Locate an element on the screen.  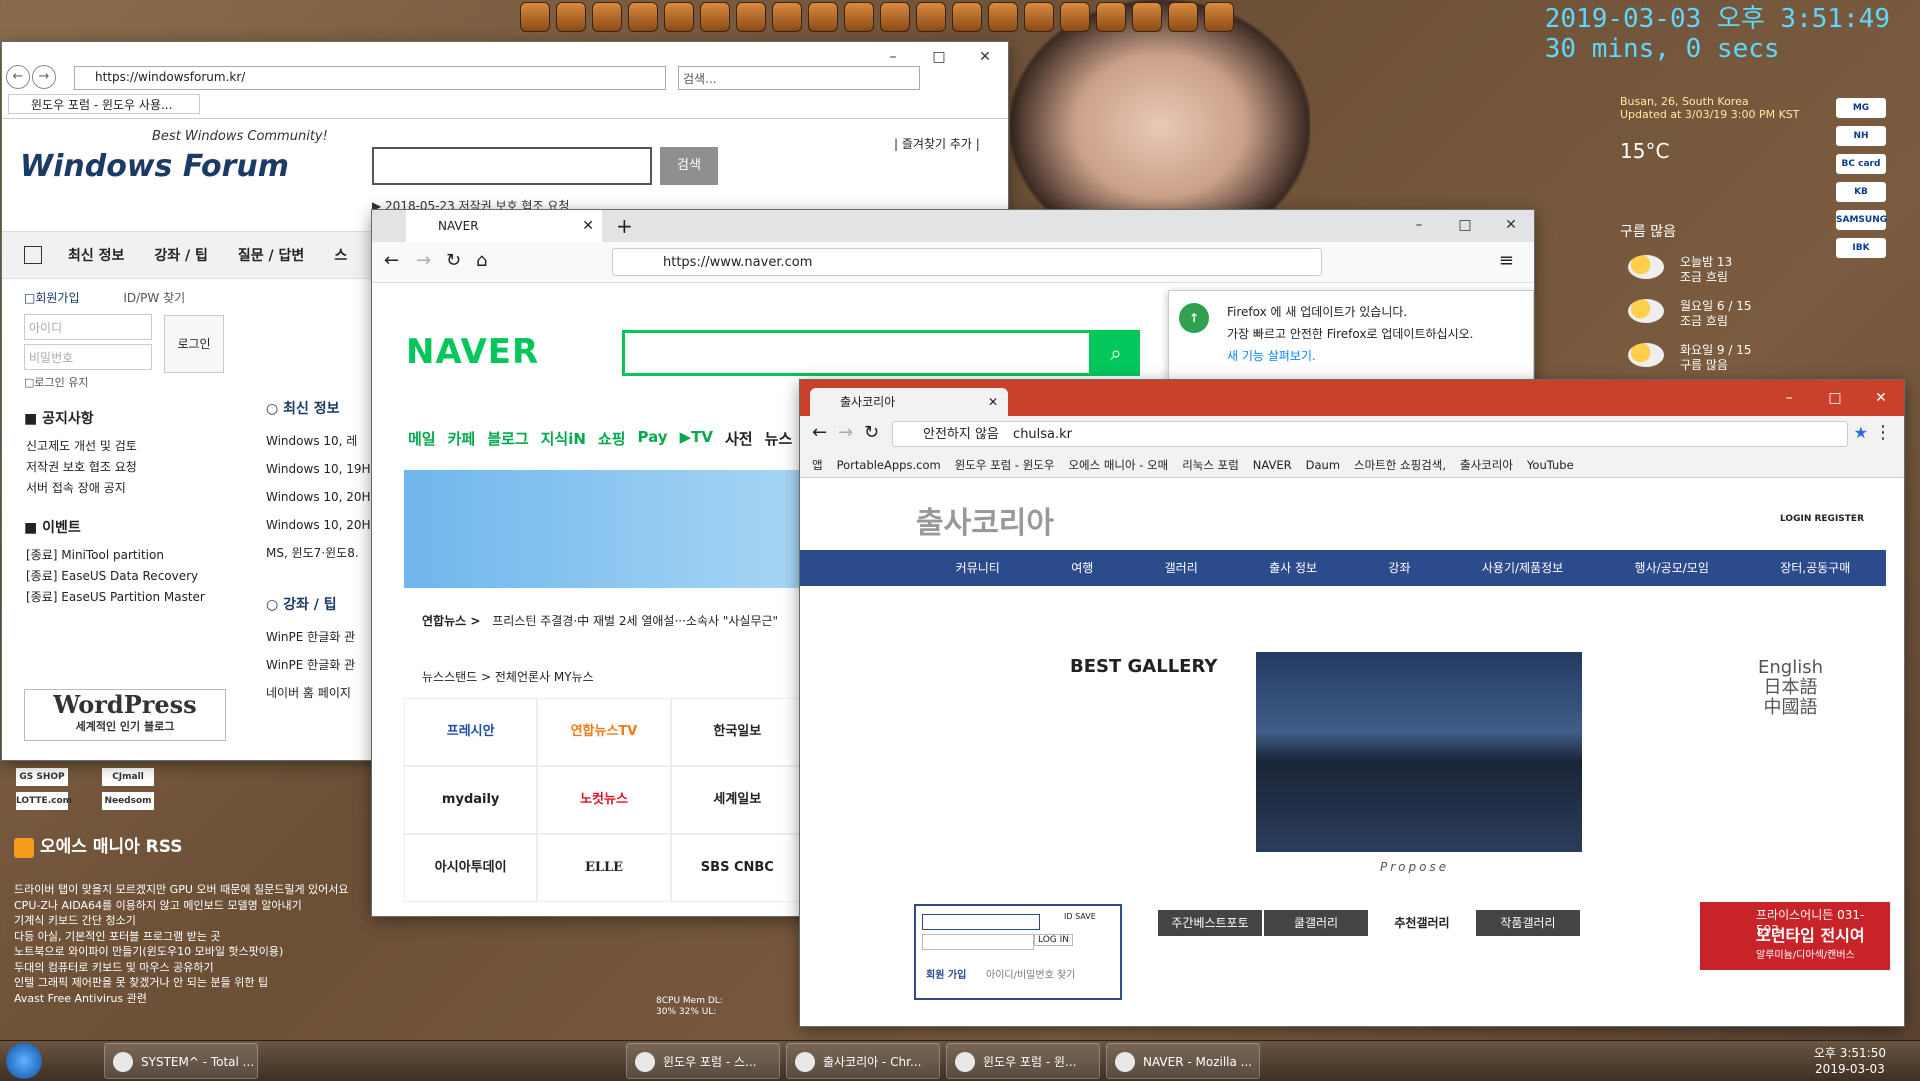
bank-link: NH is located at coordinates (1861, 136).